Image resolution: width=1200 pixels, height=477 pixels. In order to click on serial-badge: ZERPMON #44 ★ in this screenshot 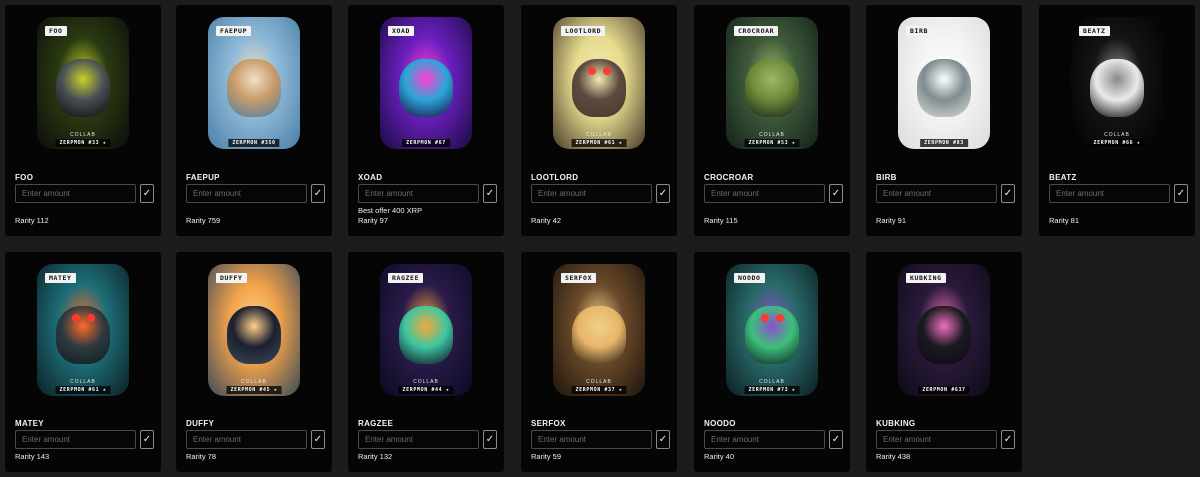, I will do `click(426, 390)`.